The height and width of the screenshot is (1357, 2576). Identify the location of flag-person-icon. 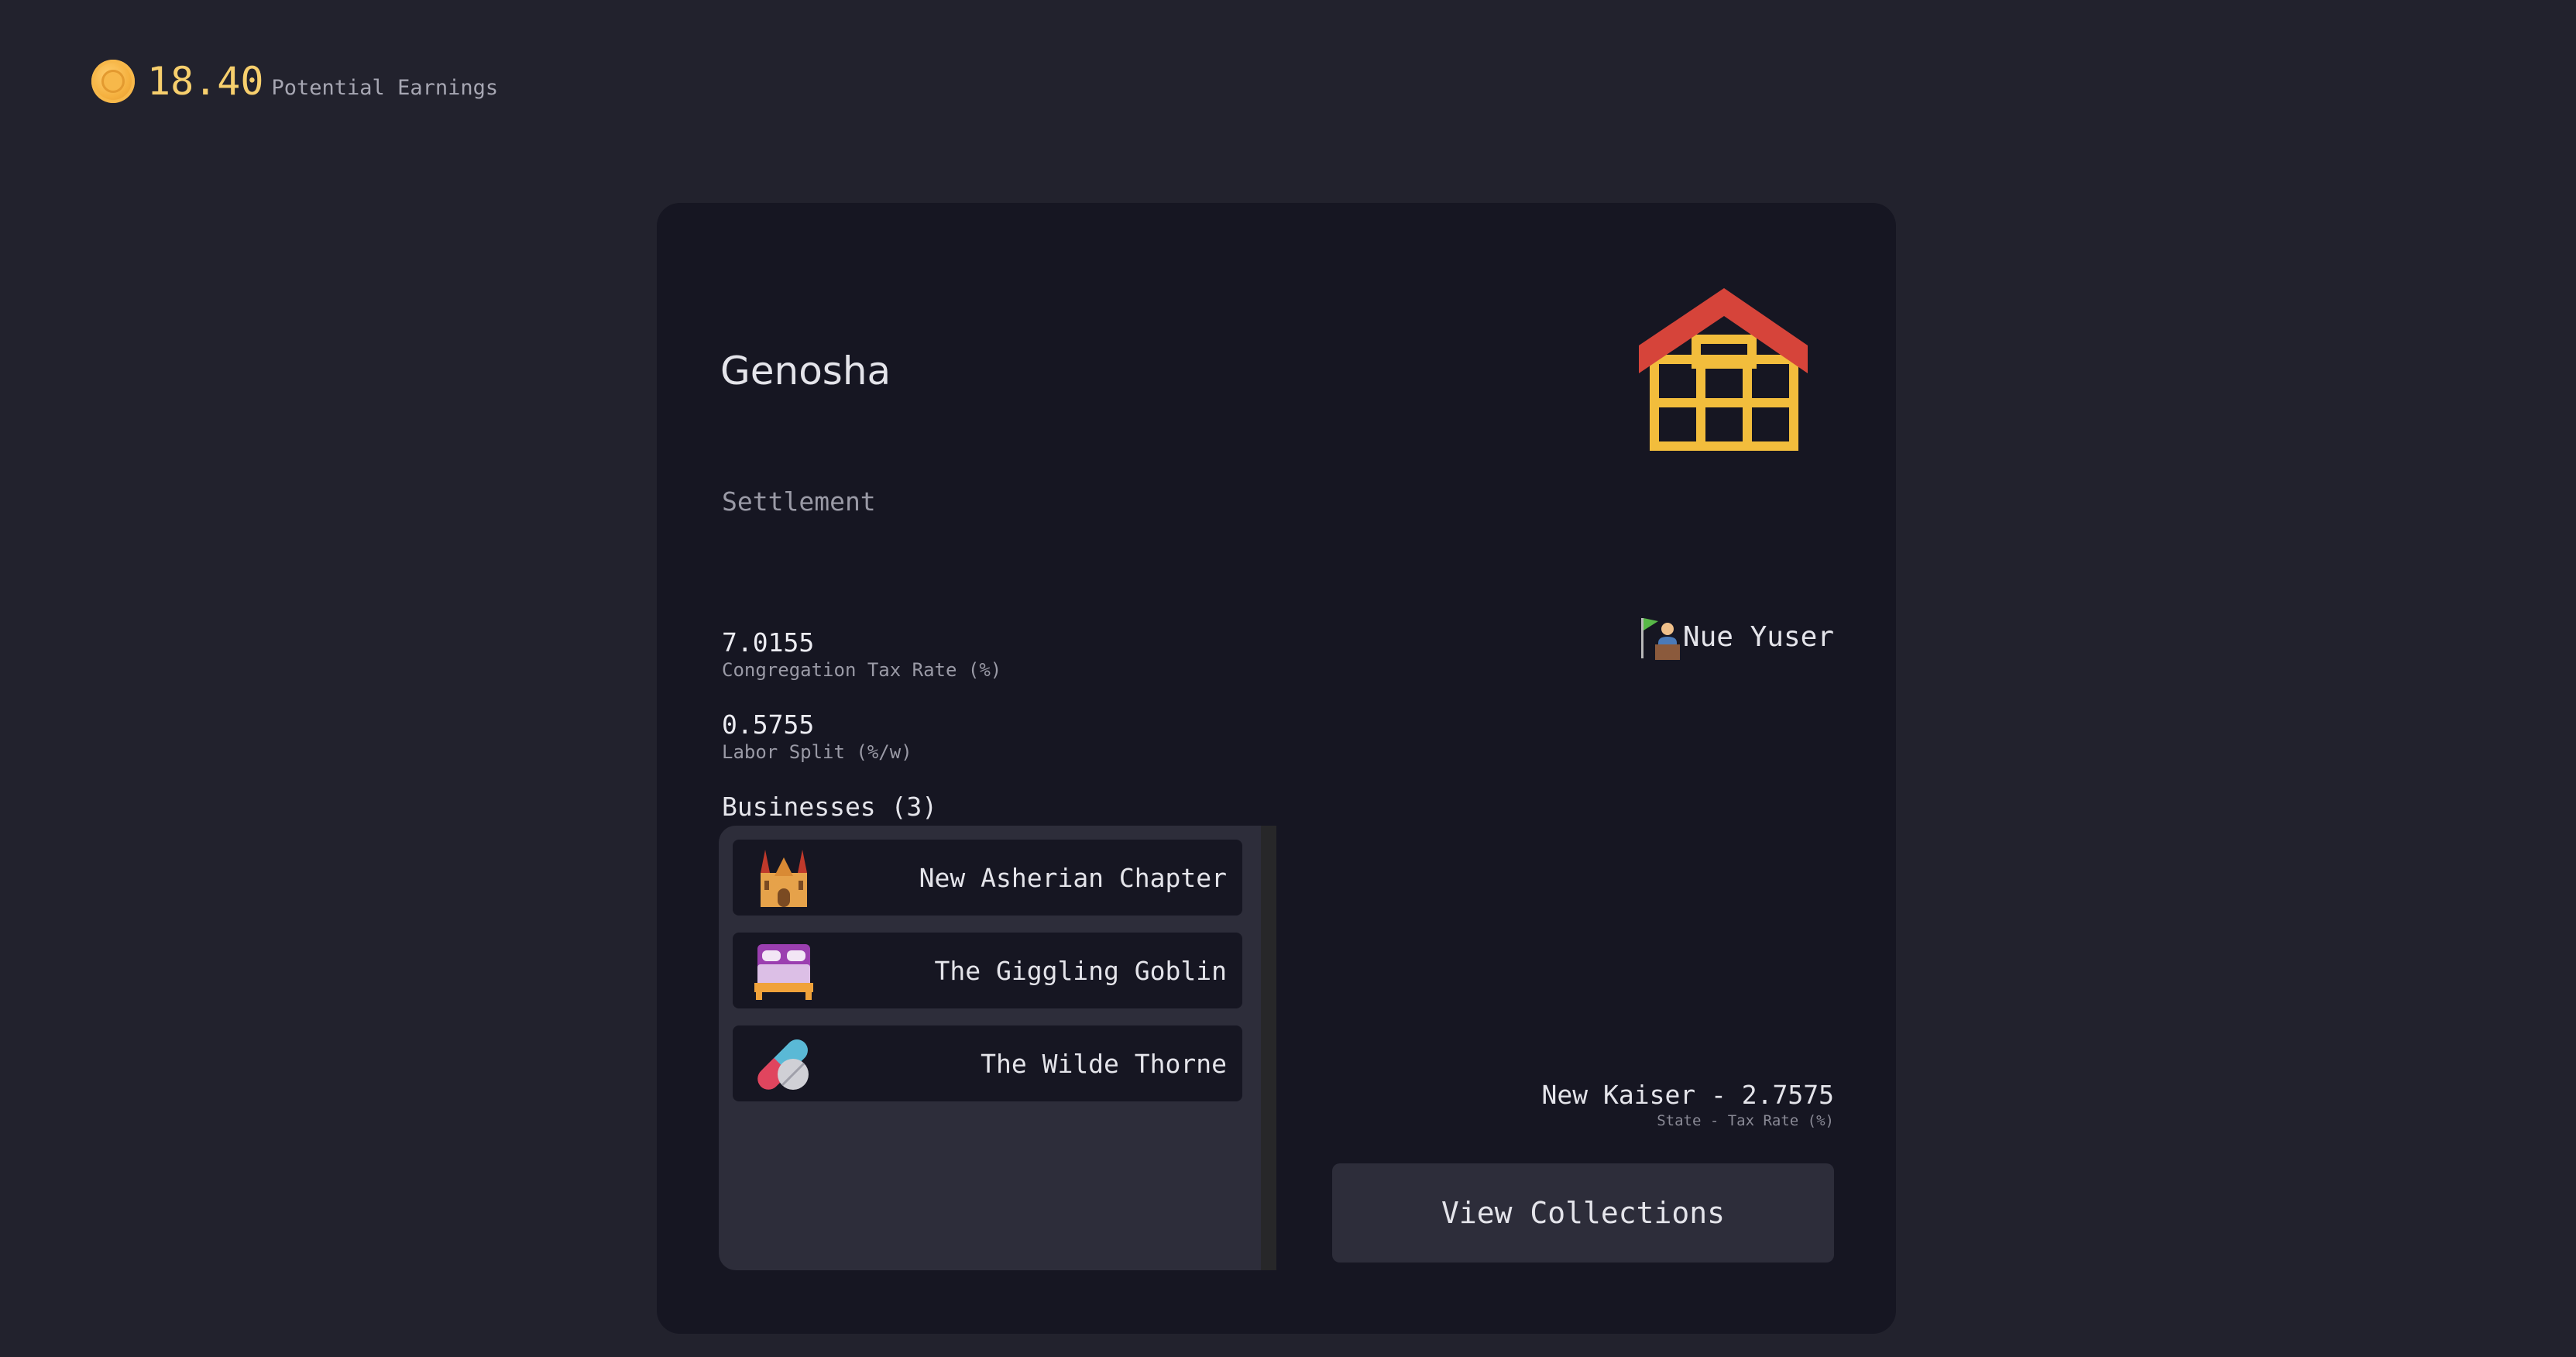
(1660, 639).